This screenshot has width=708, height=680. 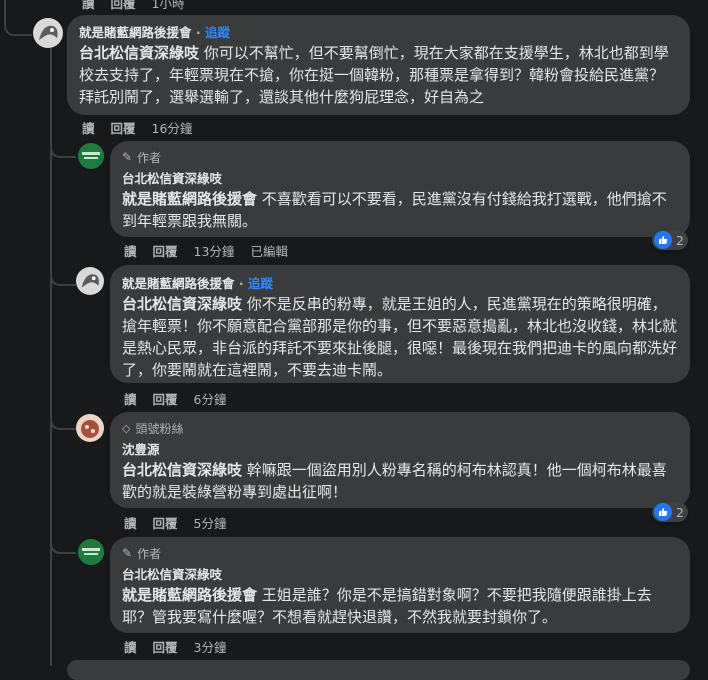 I want to click on timestamp: 5分鐘, so click(x=210, y=523).